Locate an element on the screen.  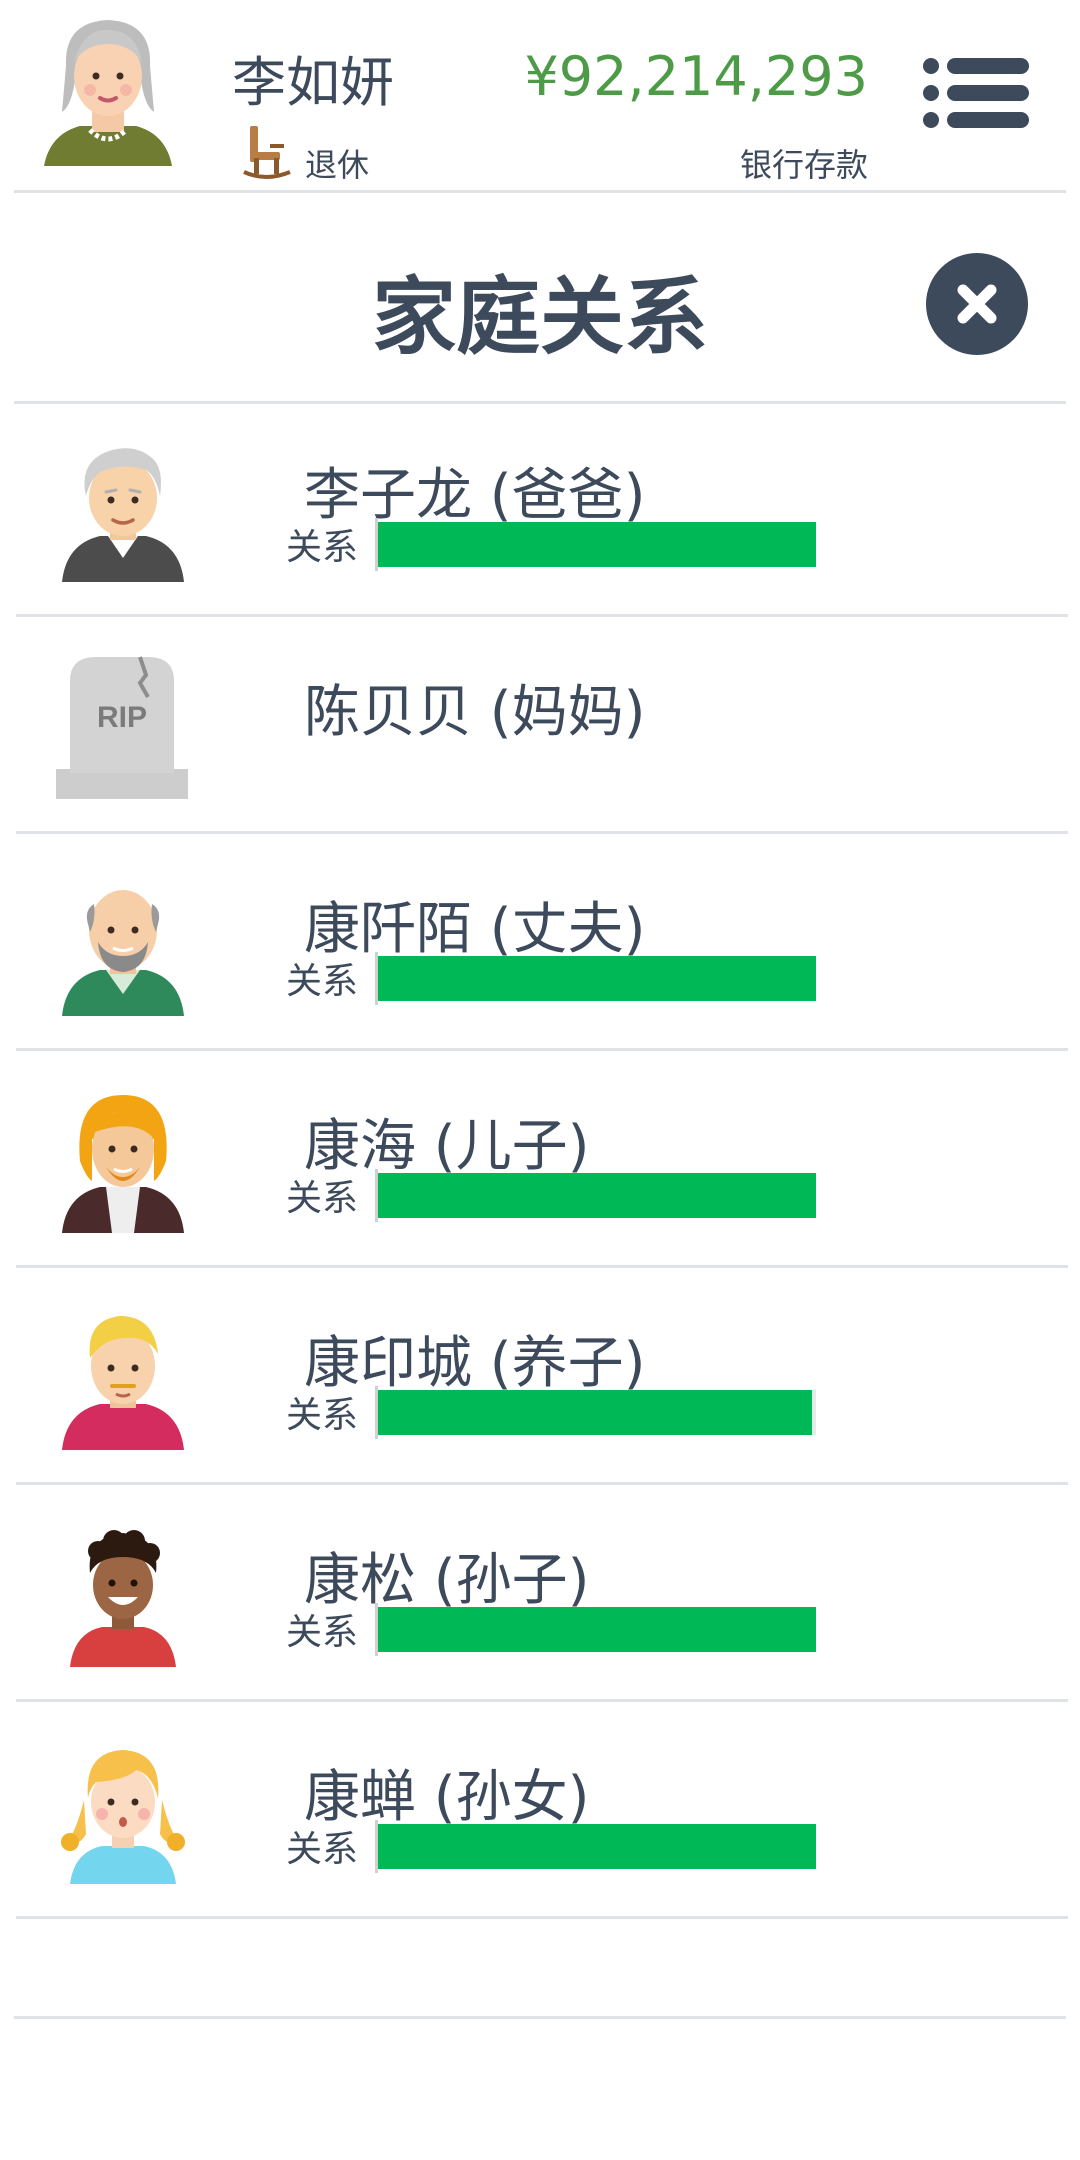
close-button is located at coordinates (977, 304).